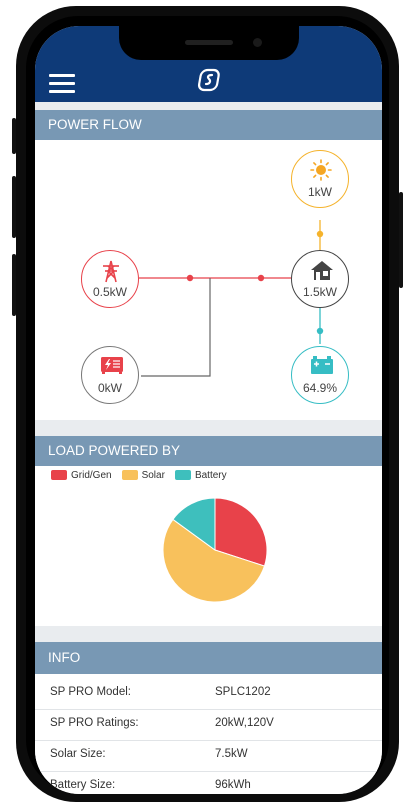 The width and height of the screenshot is (417, 809). Describe the element at coordinates (59, 475) in the screenshot. I see `legend-swatch-grid` at that location.